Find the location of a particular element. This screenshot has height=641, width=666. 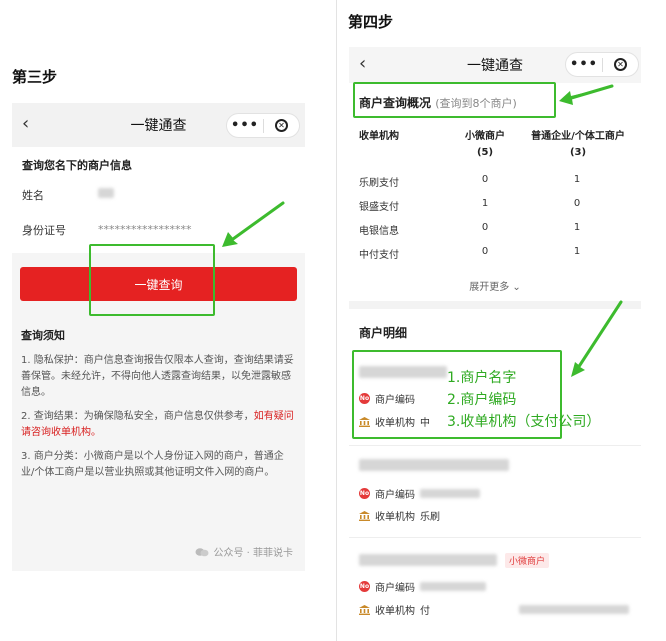

annotation-merchant-name: 1.商户名字 is located at coordinates (482, 378).